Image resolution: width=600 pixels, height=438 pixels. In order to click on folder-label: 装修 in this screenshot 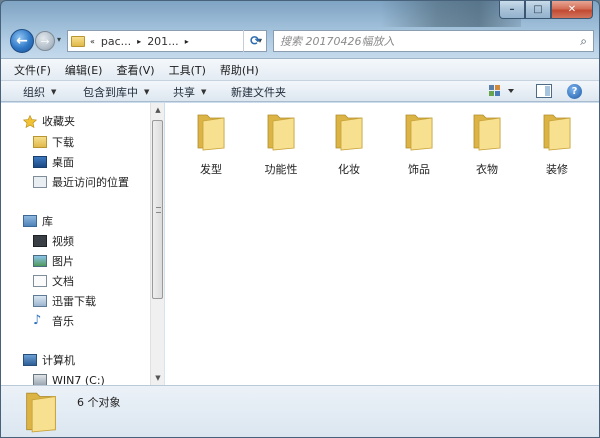, I will do `click(557, 169)`.